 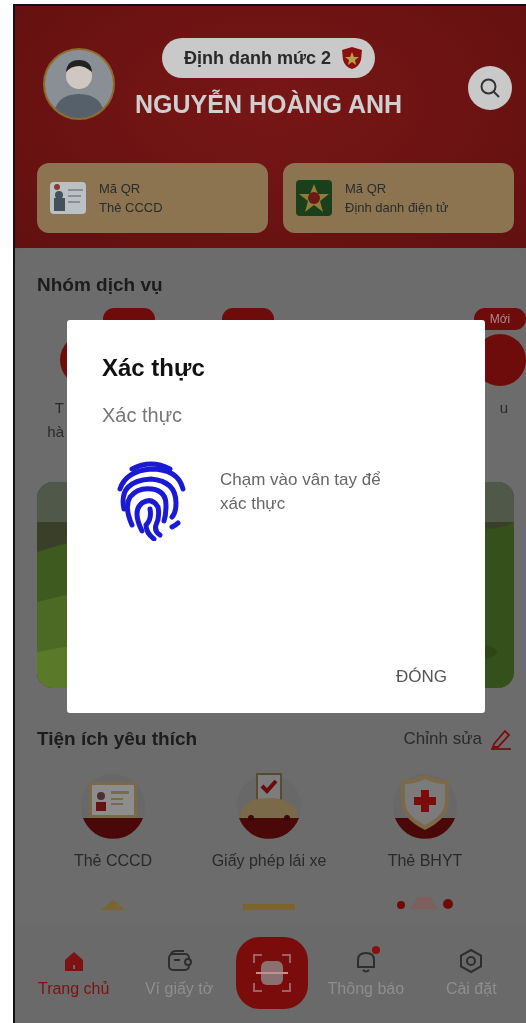 What do you see at coordinates (269, 821) in the screenshot?
I see `favorite-item: Giấy phép lái xe` at bounding box center [269, 821].